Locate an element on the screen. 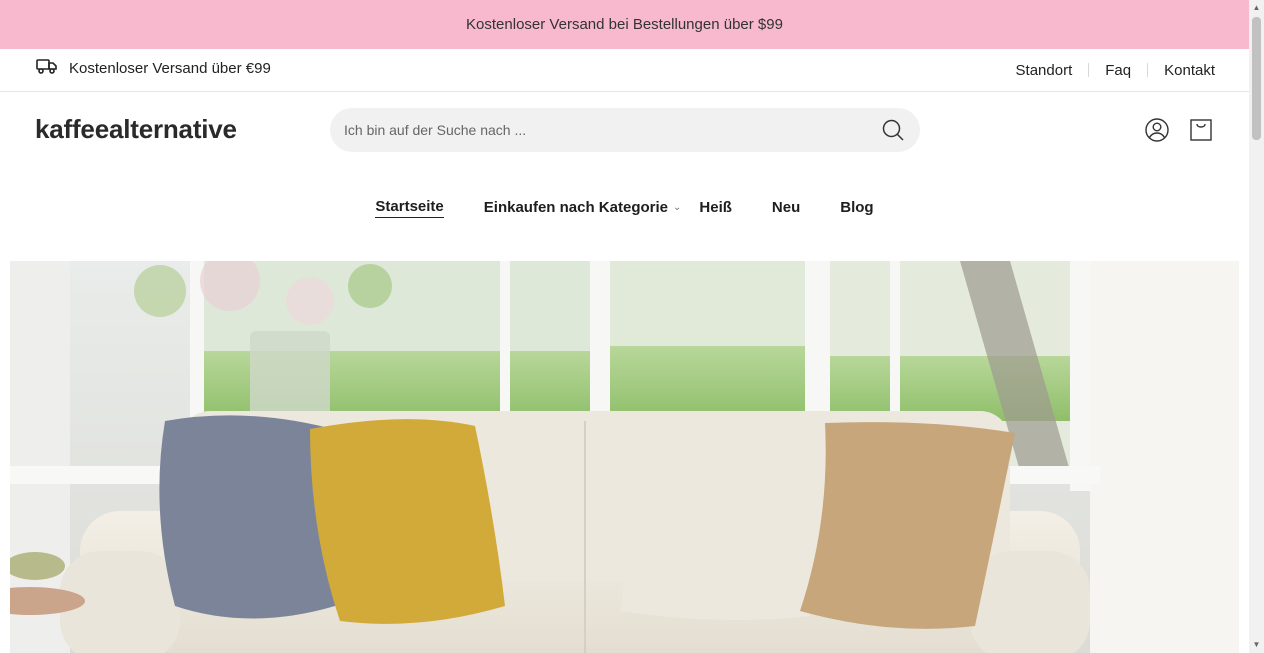 This screenshot has width=1264, height=653. header-actions is located at coordinates (1179, 130).